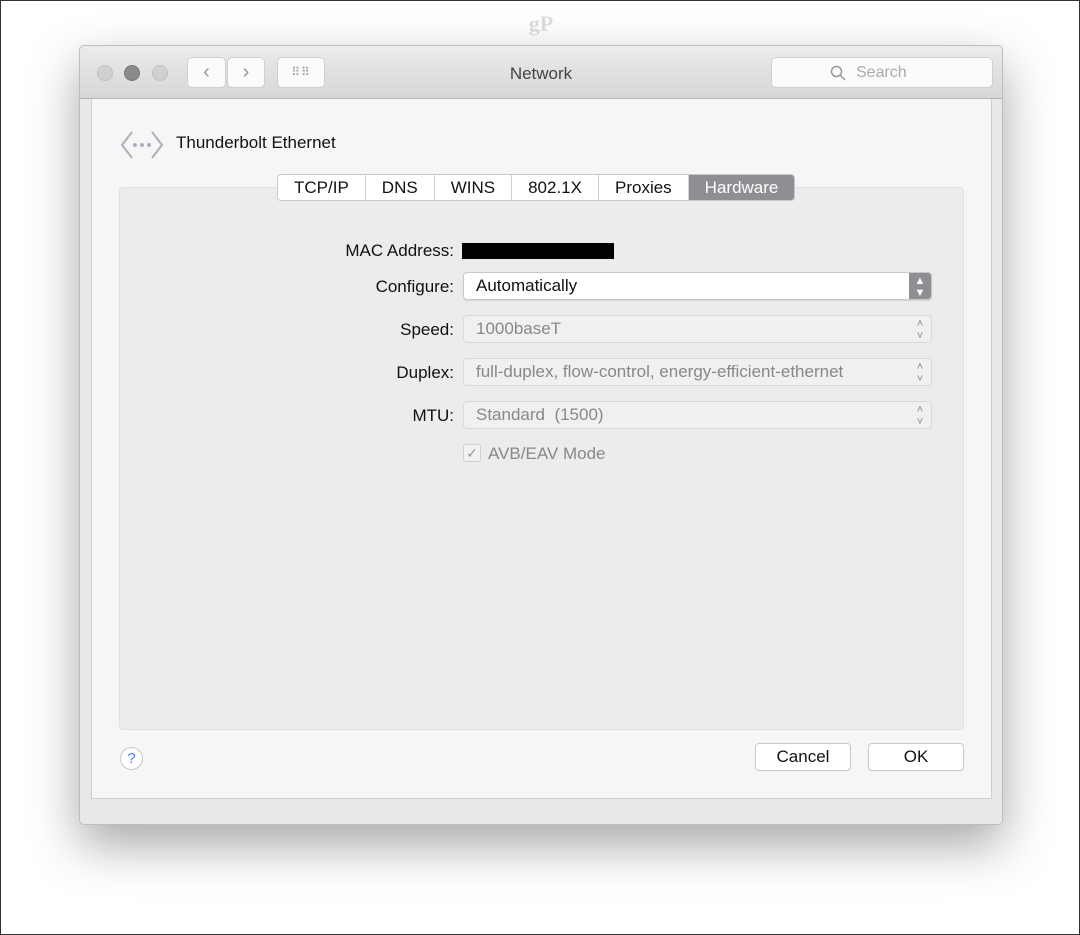 The image size is (1080, 935). I want to click on watermark-logo: gP, so click(541, 23).